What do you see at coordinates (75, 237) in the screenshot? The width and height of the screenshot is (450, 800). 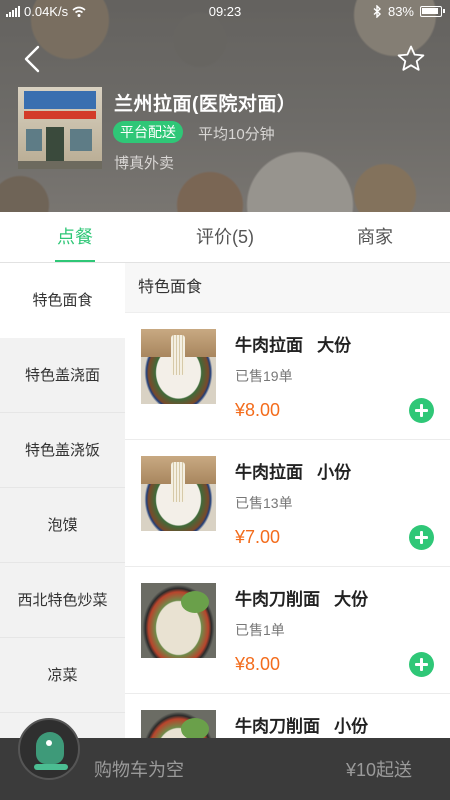 I see `tab-order: 点餐` at bounding box center [75, 237].